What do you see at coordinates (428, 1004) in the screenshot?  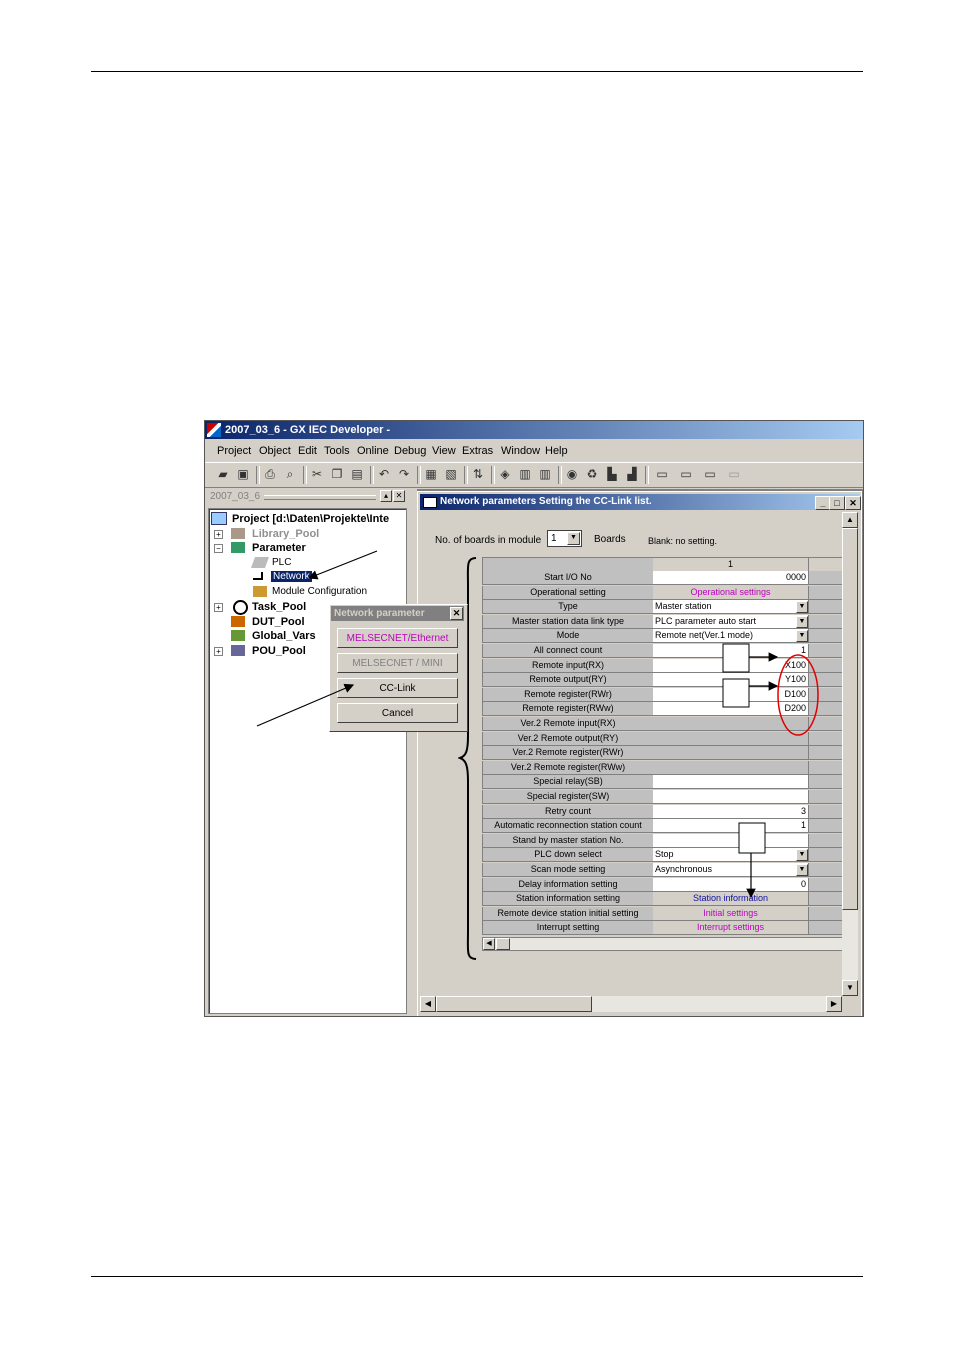 I see `scroll-left-icon: ◀` at bounding box center [428, 1004].